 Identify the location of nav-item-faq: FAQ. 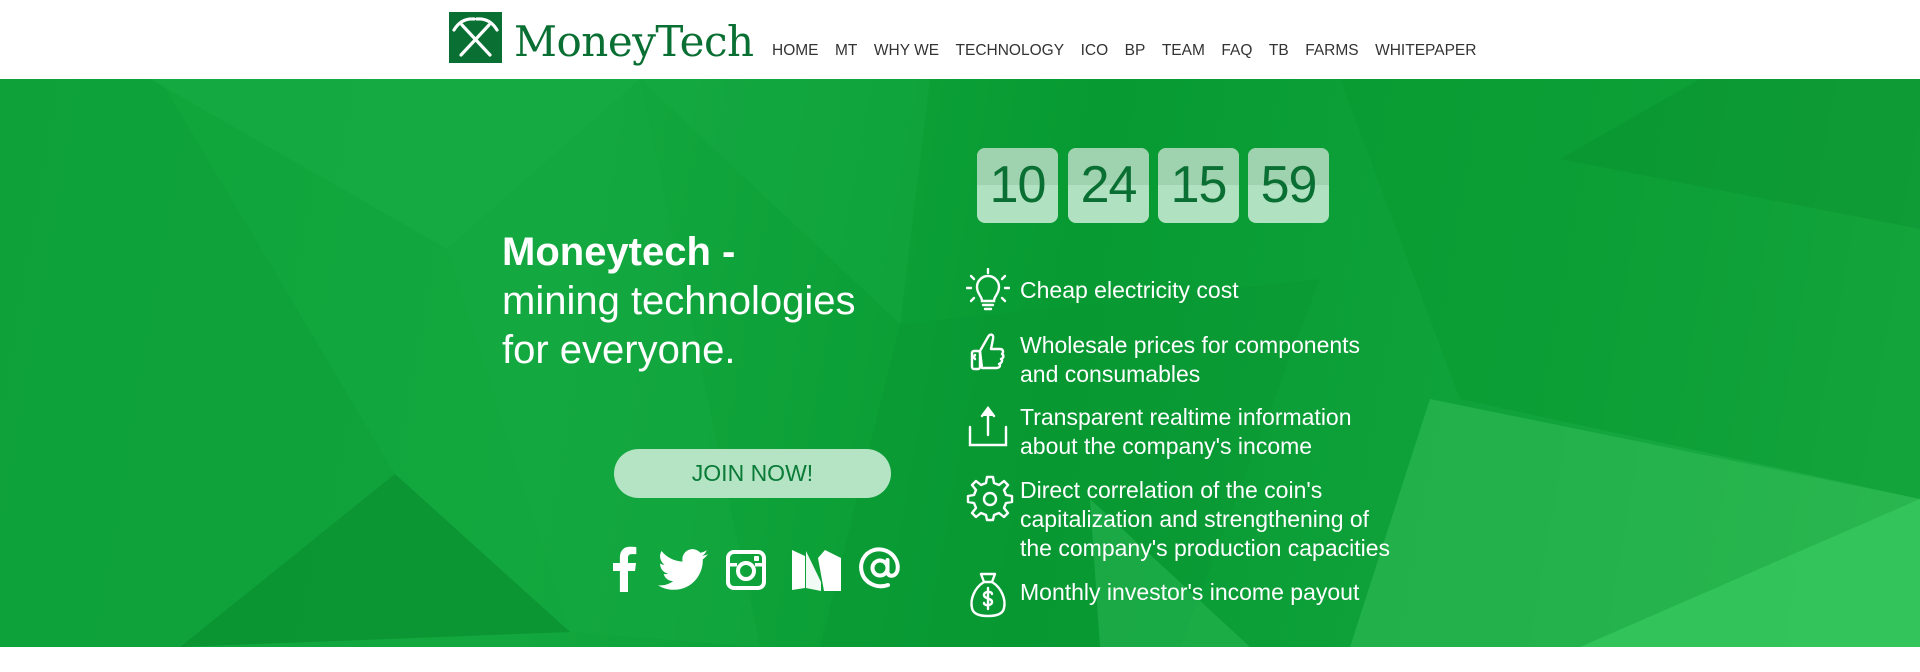
(1236, 51).